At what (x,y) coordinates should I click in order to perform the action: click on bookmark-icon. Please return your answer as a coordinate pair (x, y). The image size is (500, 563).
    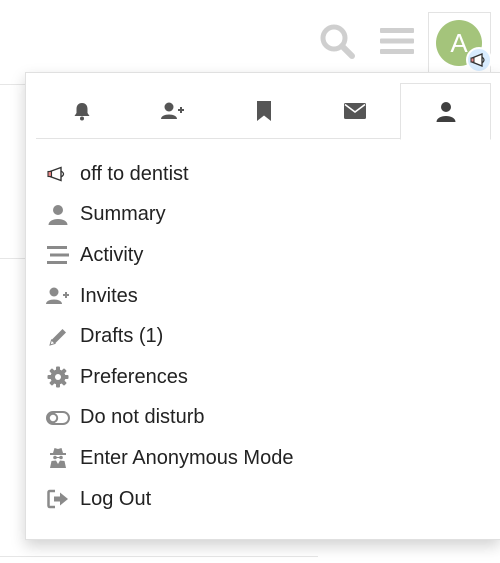
    Looking at the image, I should click on (263, 111).